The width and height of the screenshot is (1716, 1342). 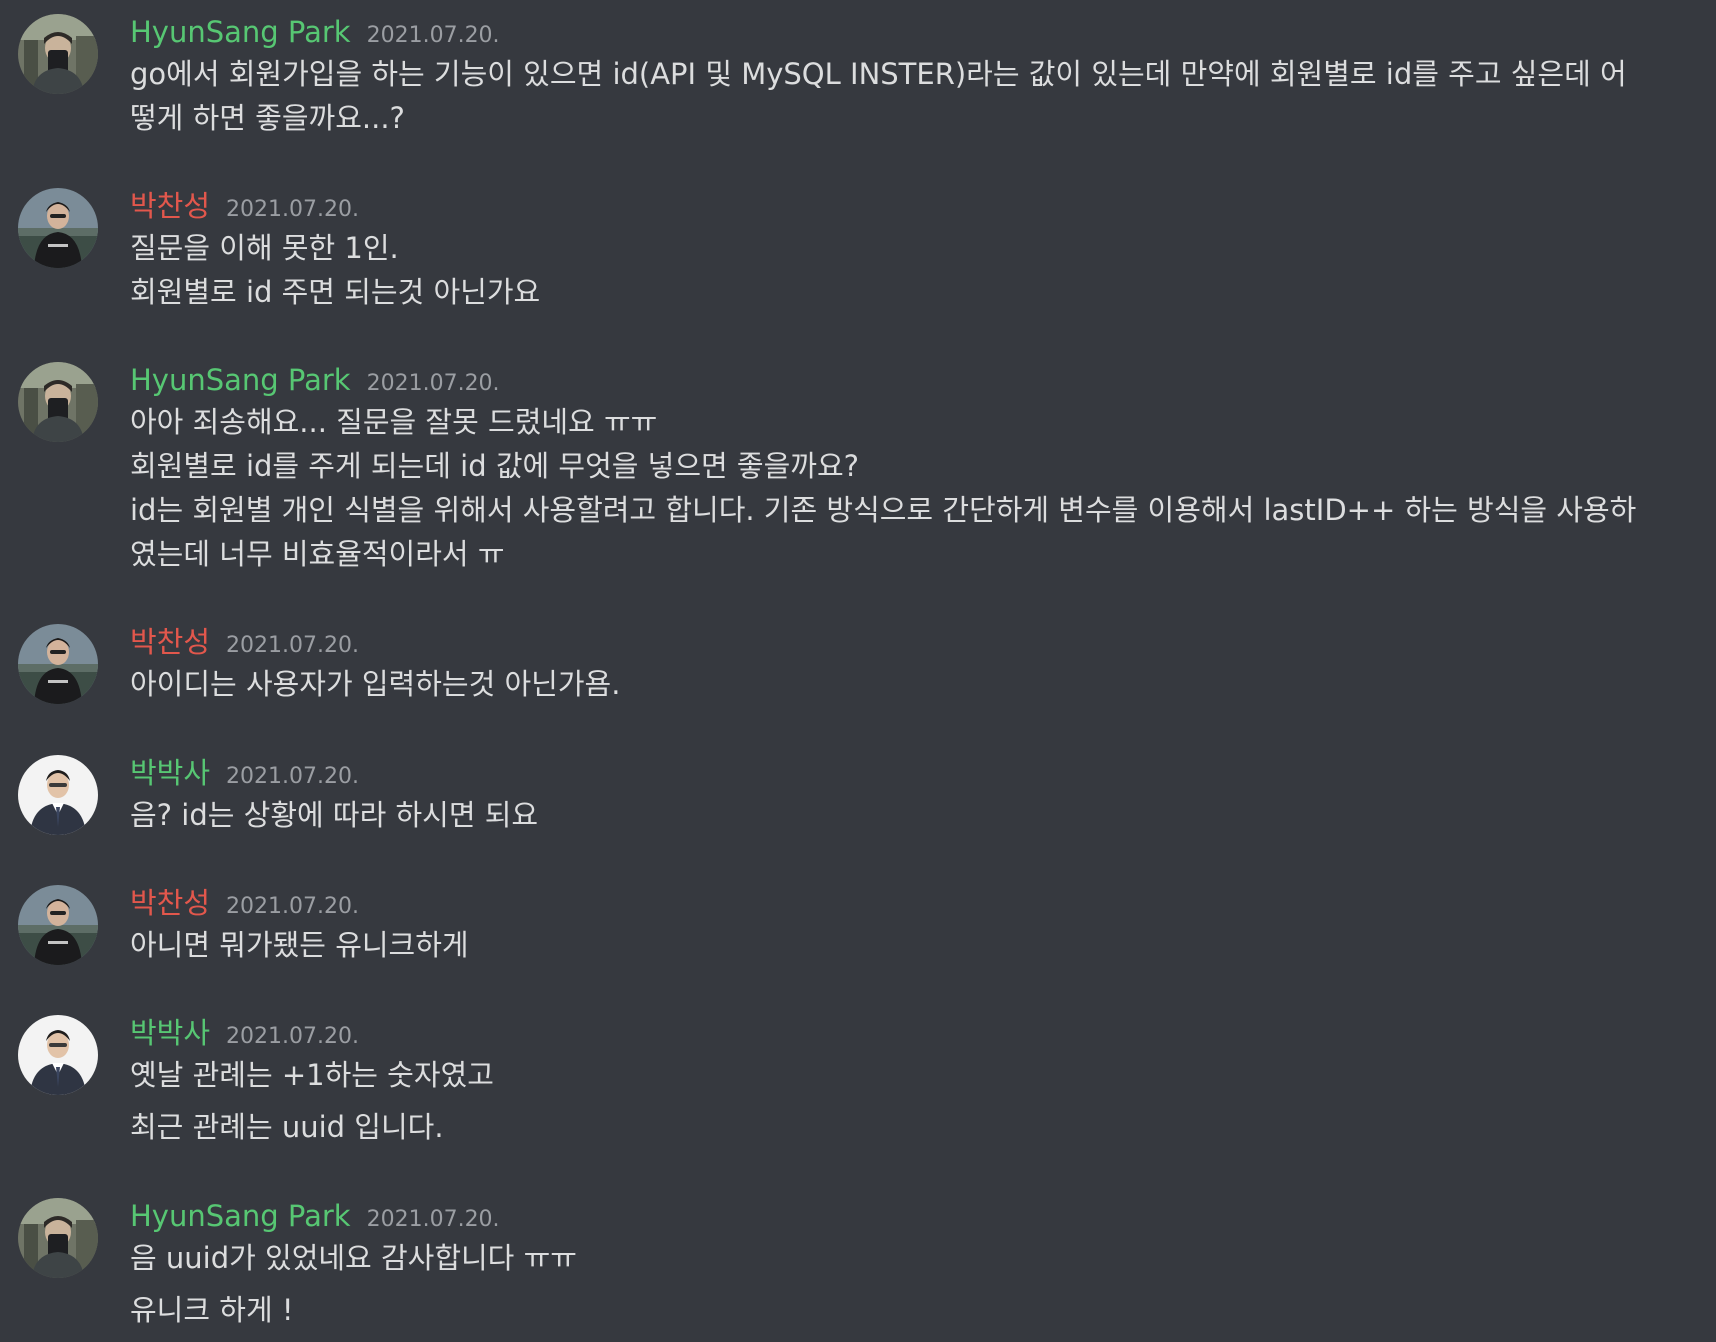 What do you see at coordinates (264, 248) in the screenshot?
I see `message-line: 질문을 이해 못한 1인.` at bounding box center [264, 248].